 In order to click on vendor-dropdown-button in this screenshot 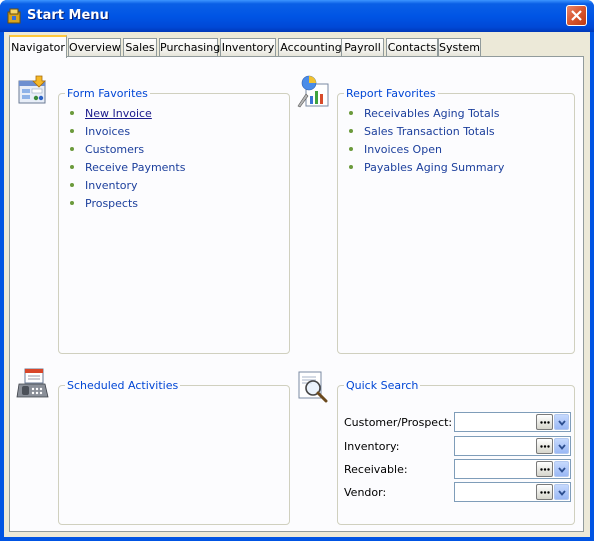, I will do `click(561, 492)`.